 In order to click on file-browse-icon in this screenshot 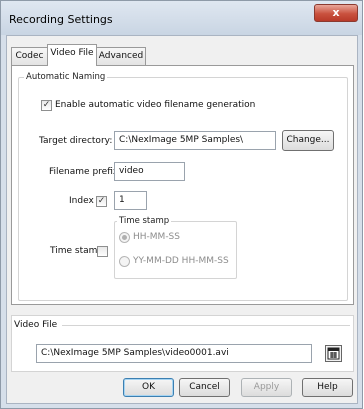, I will do `click(333, 353)`.